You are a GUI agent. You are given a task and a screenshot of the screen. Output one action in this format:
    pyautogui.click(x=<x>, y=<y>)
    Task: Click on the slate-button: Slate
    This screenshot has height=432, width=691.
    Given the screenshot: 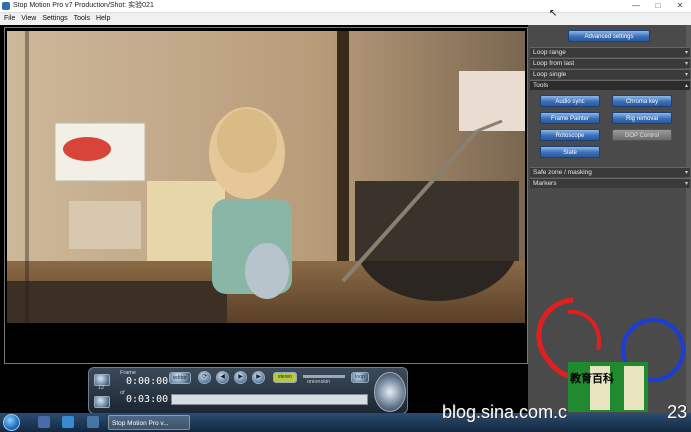 What is the action you would take?
    pyautogui.click(x=570, y=152)
    